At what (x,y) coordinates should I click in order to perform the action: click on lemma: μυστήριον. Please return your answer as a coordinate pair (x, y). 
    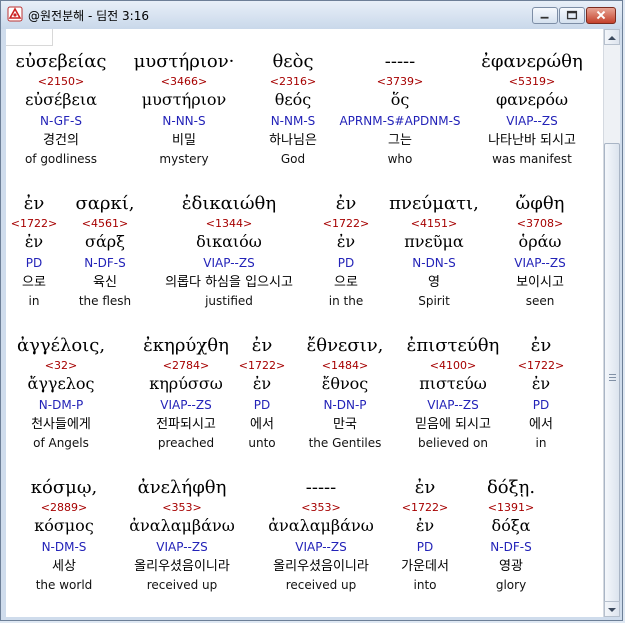
    Looking at the image, I should click on (184, 99).